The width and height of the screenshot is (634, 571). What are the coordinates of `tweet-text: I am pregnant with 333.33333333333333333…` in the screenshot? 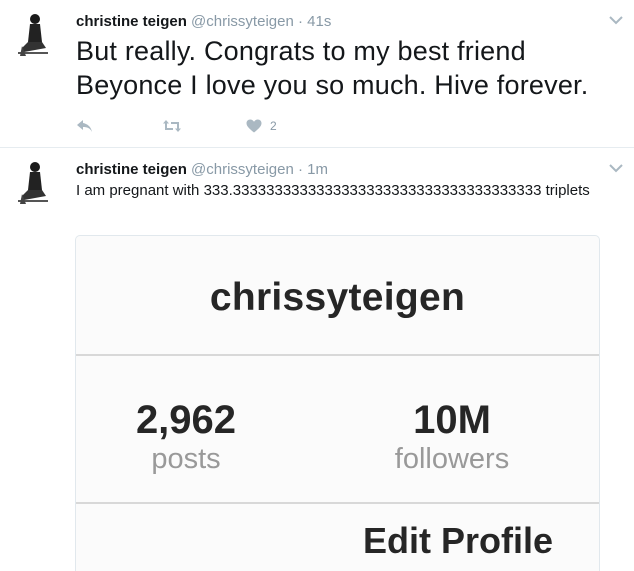 It's located at (333, 190).